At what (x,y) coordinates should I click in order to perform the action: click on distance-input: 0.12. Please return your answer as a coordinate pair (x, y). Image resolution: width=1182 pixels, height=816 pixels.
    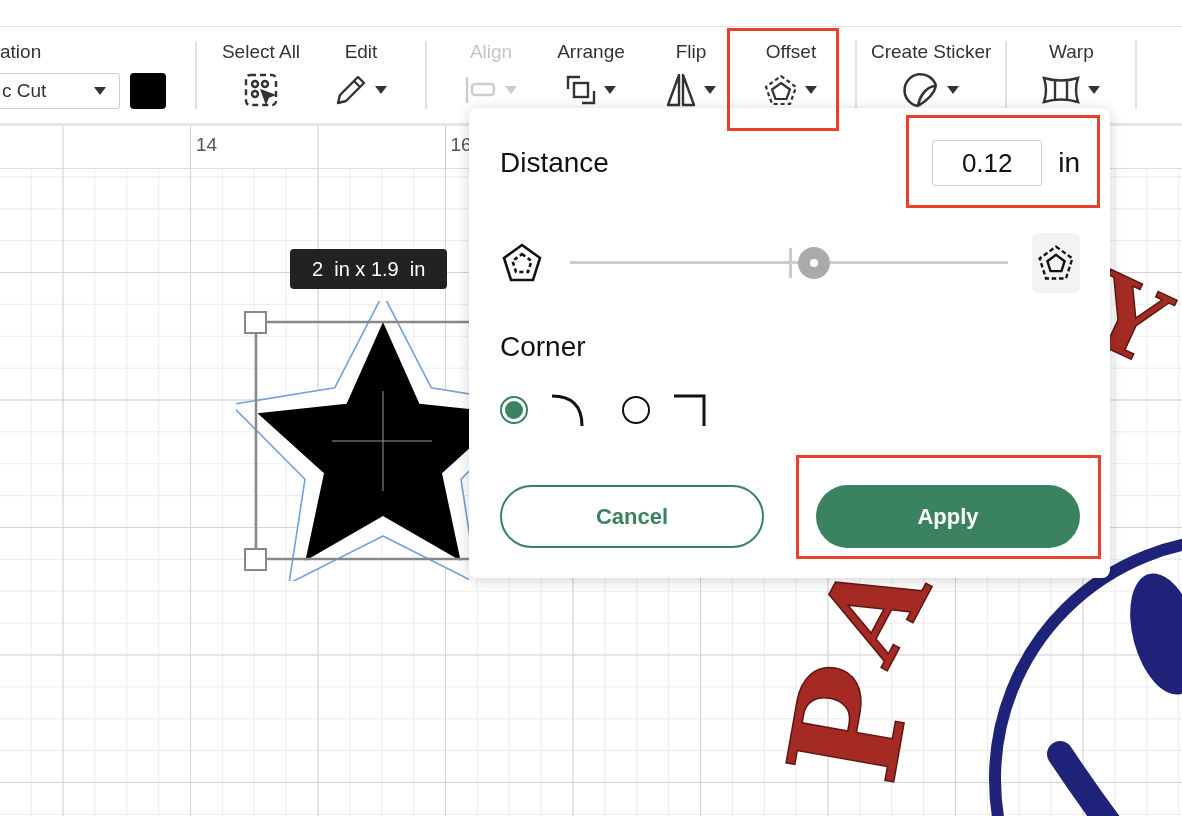
    Looking at the image, I should click on (987, 163).